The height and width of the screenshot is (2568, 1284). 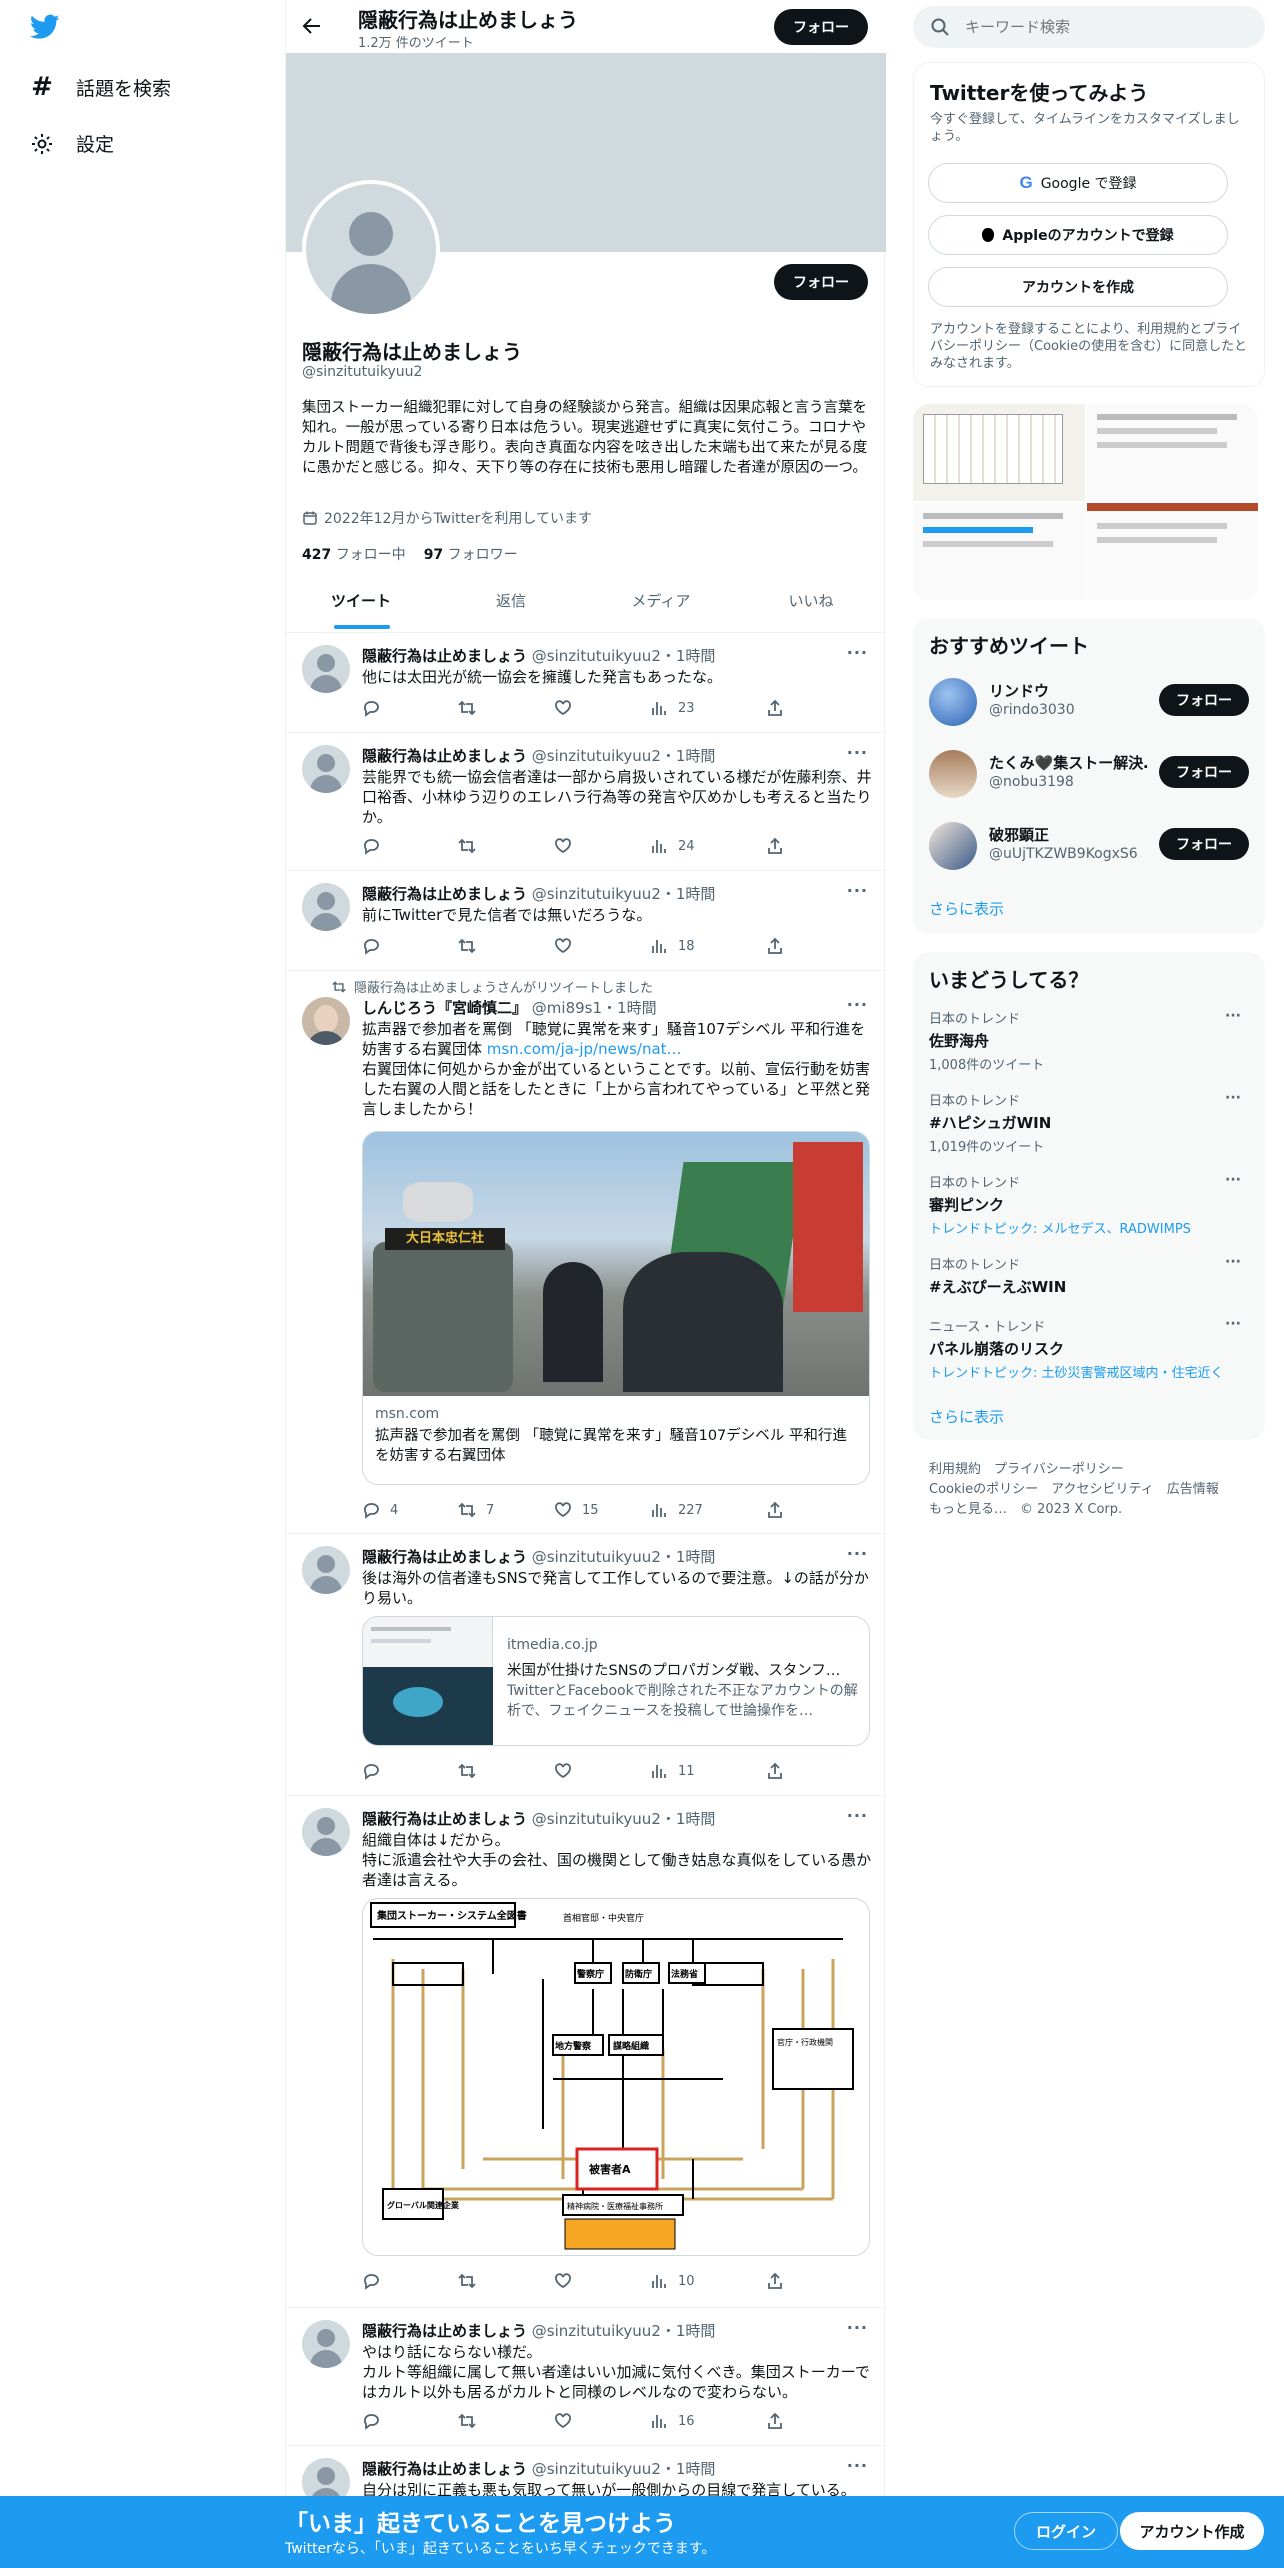 What do you see at coordinates (380, 1510) in the screenshot?
I see `reply-icon: 4` at bounding box center [380, 1510].